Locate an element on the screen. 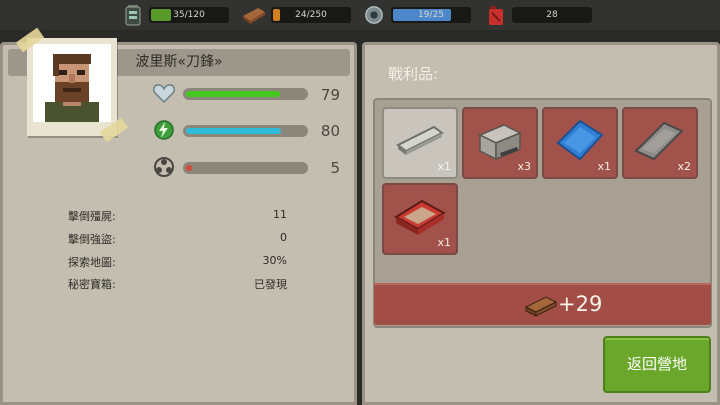  wood-value: 24/250 is located at coordinates (311, 15).